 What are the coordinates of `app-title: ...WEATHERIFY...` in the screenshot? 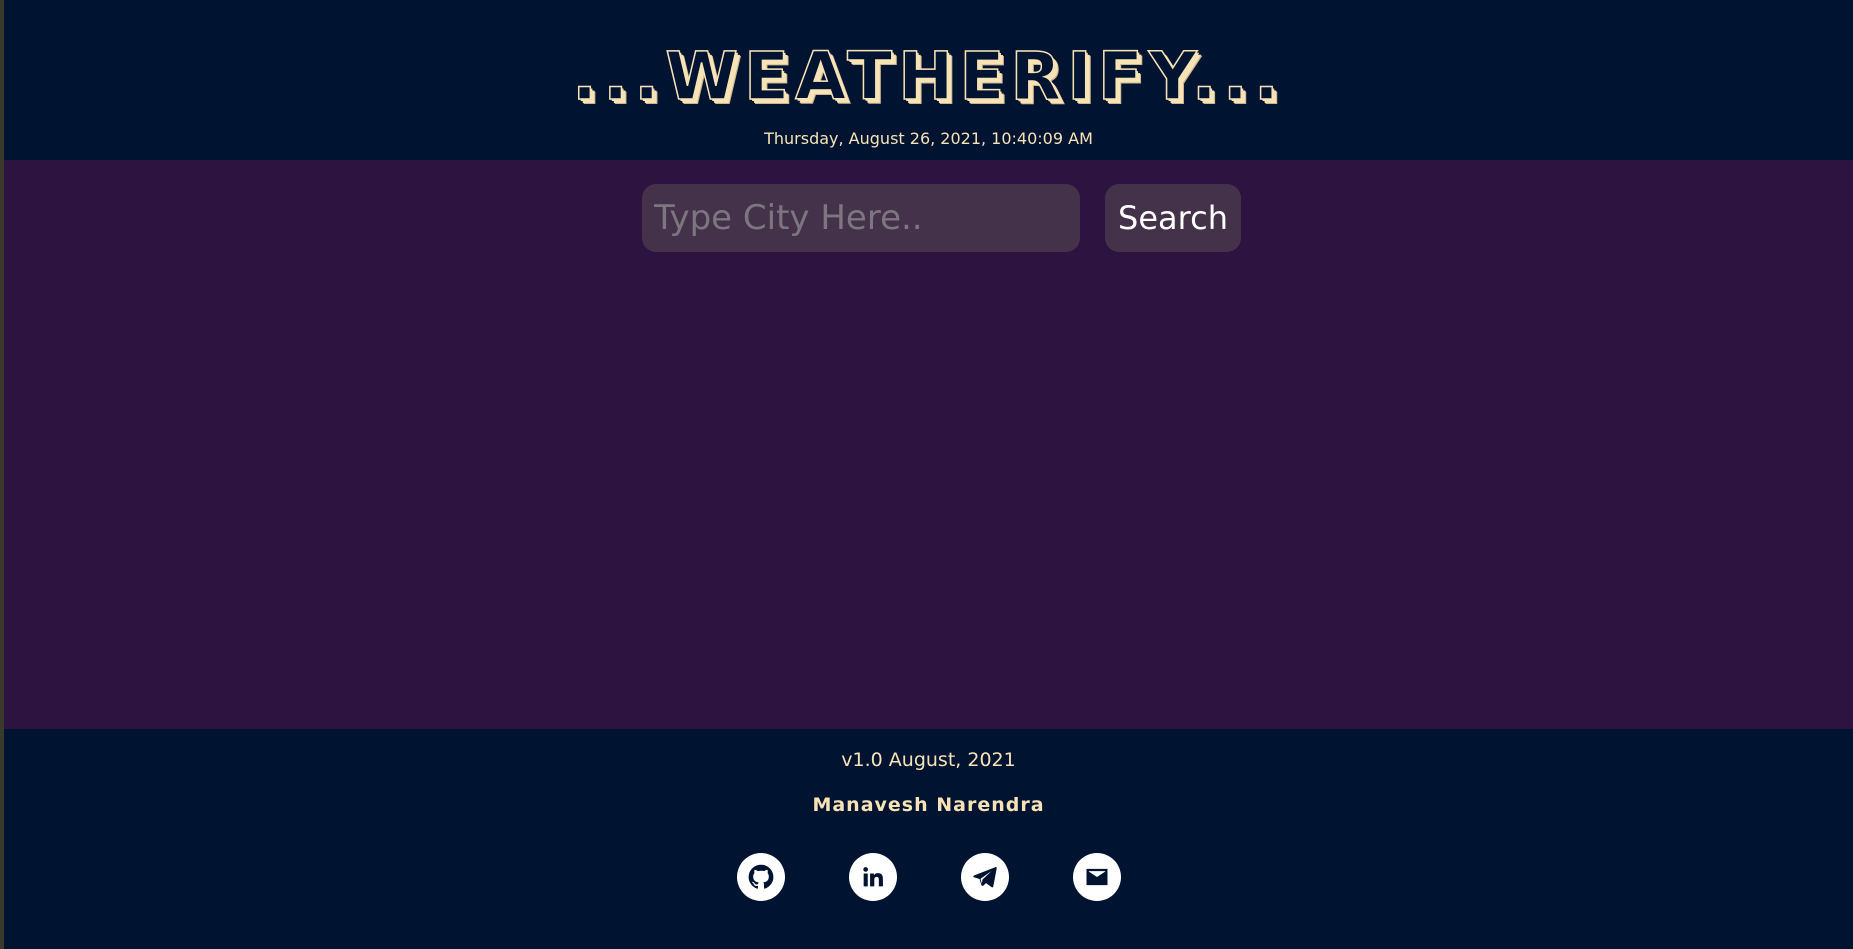 It's located at (928, 76).